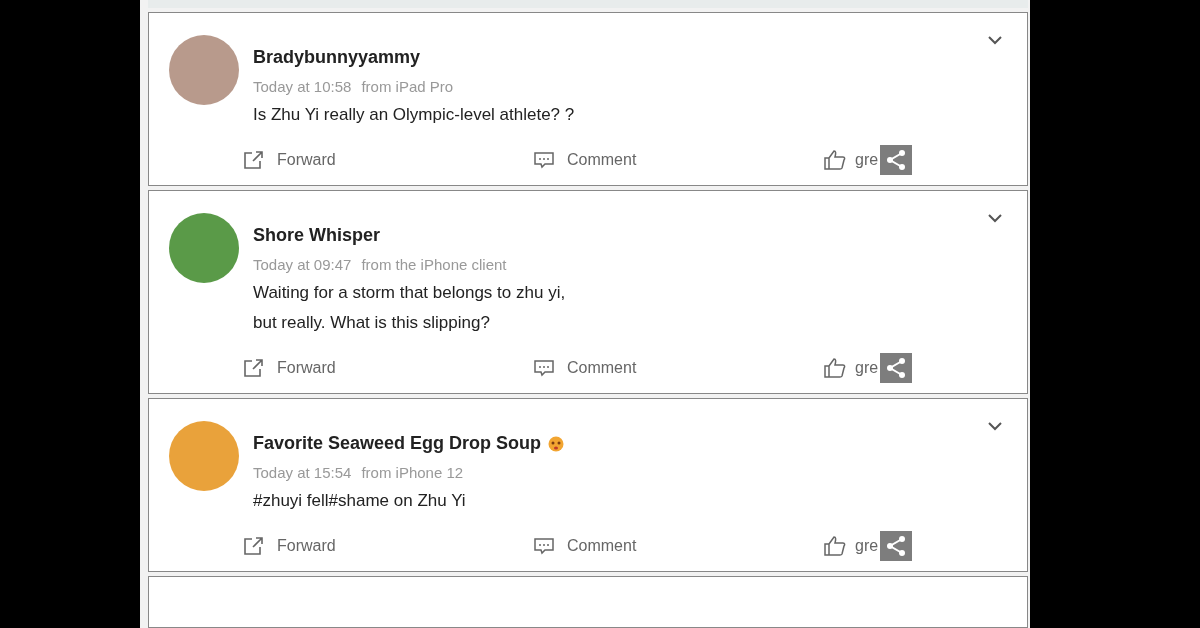 The image size is (1200, 628). I want to click on post-text: Is Zhu Yi really an Olympic-level athlete? ?, so click(414, 115).